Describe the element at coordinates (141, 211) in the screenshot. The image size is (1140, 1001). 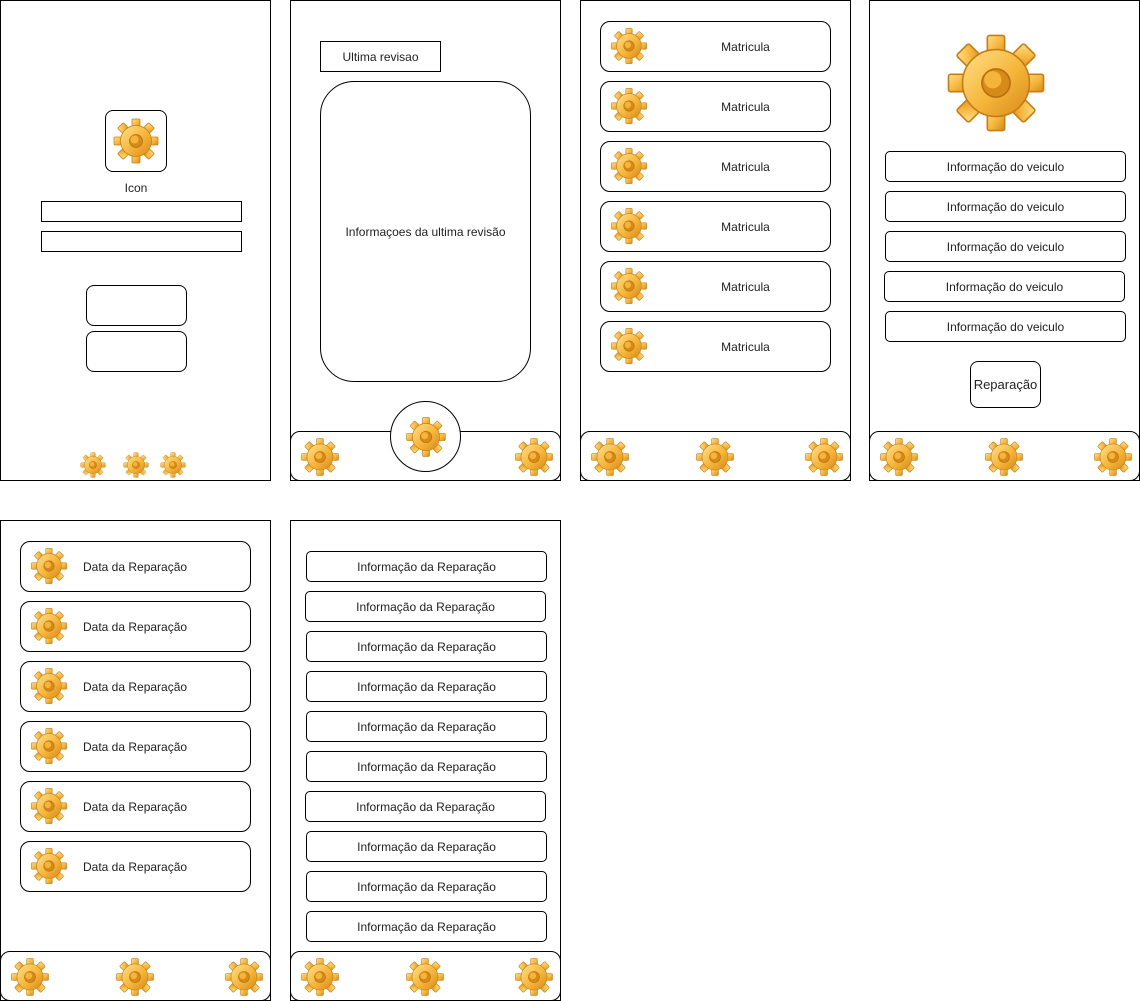
I see `username-input` at that location.